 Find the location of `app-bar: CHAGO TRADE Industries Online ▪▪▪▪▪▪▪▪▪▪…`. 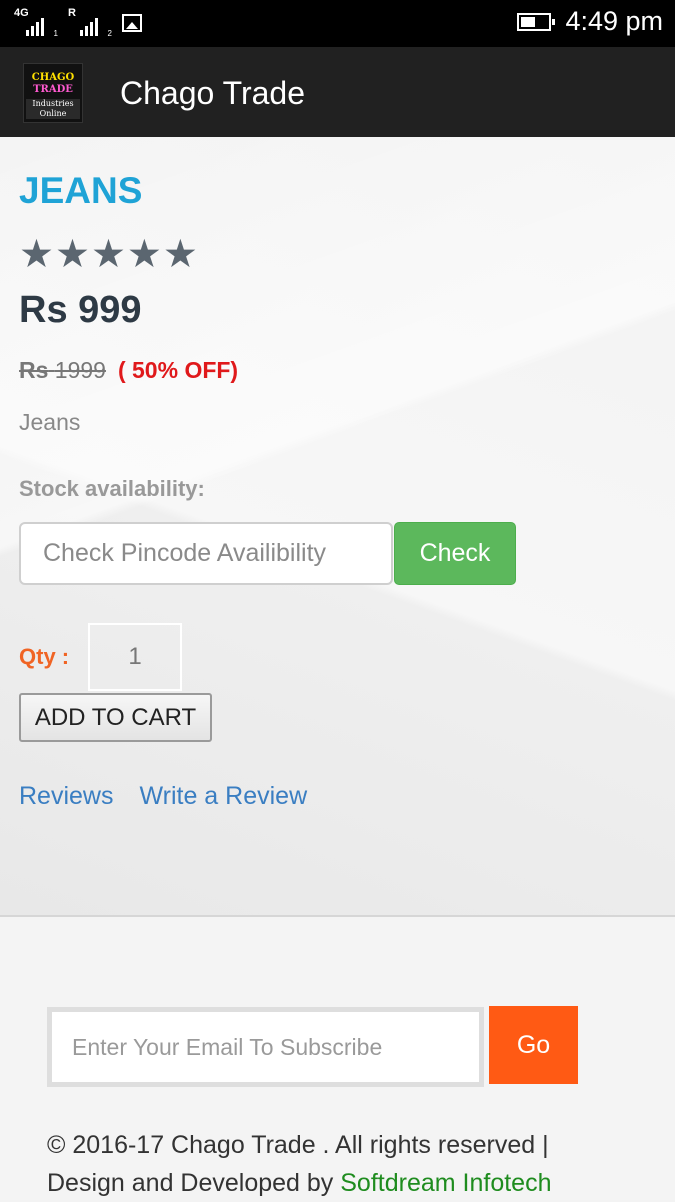

app-bar: CHAGO TRADE Industries Online ▪▪▪▪▪▪▪▪▪▪… is located at coordinates (337, 92).